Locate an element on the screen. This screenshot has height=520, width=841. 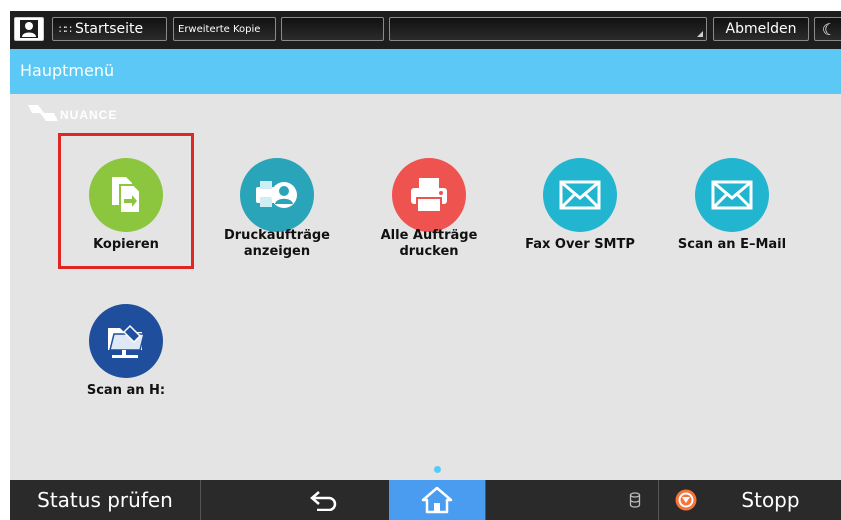
app-tile-kopieren: Kopieren is located at coordinates (126, 201).